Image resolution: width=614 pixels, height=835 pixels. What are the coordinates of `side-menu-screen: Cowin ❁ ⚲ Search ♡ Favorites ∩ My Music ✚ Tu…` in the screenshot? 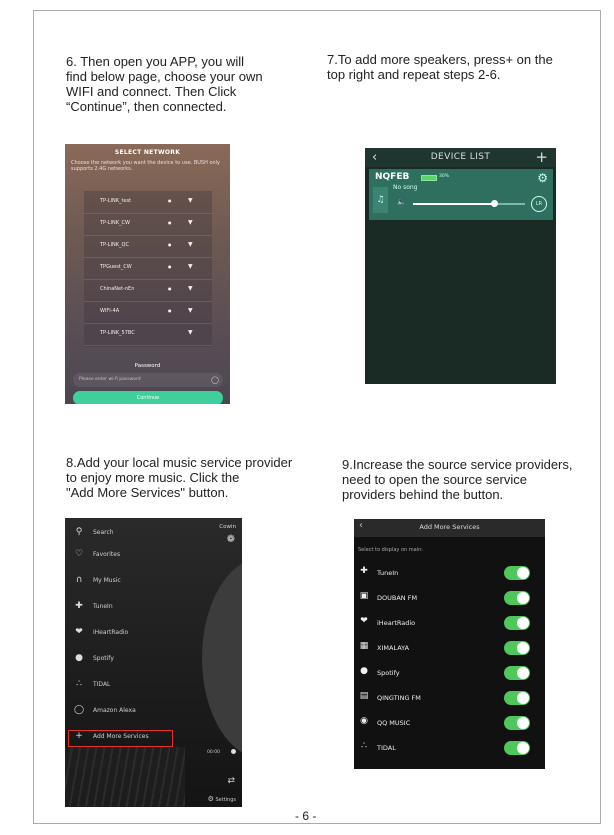 It's located at (153, 662).